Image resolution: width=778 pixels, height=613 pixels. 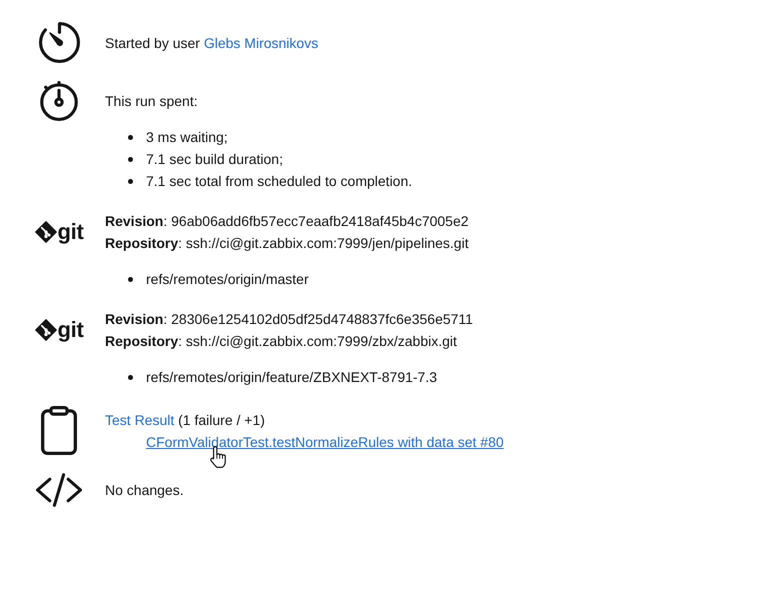 I want to click on code-icon, so click(x=59, y=490).